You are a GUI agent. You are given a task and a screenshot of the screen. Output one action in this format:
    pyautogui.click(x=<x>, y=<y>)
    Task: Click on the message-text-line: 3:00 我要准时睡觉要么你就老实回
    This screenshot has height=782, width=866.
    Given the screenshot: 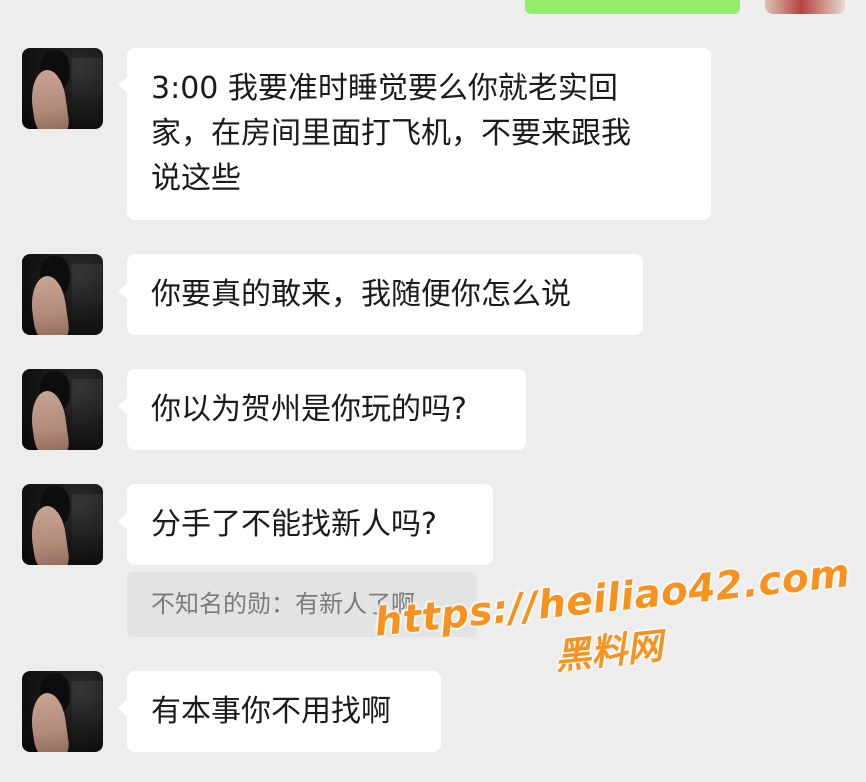 What is the action you would take?
    pyautogui.click(x=384, y=88)
    